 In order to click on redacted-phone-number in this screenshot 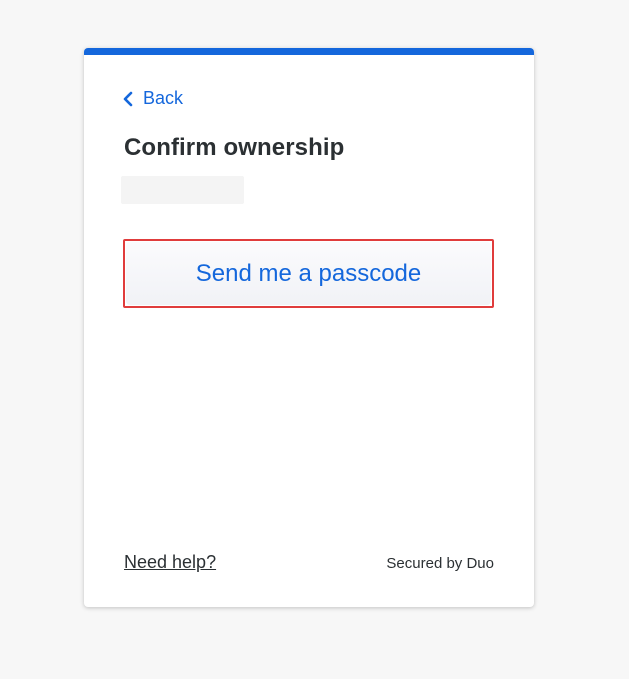, I will do `click(182, 190)`.